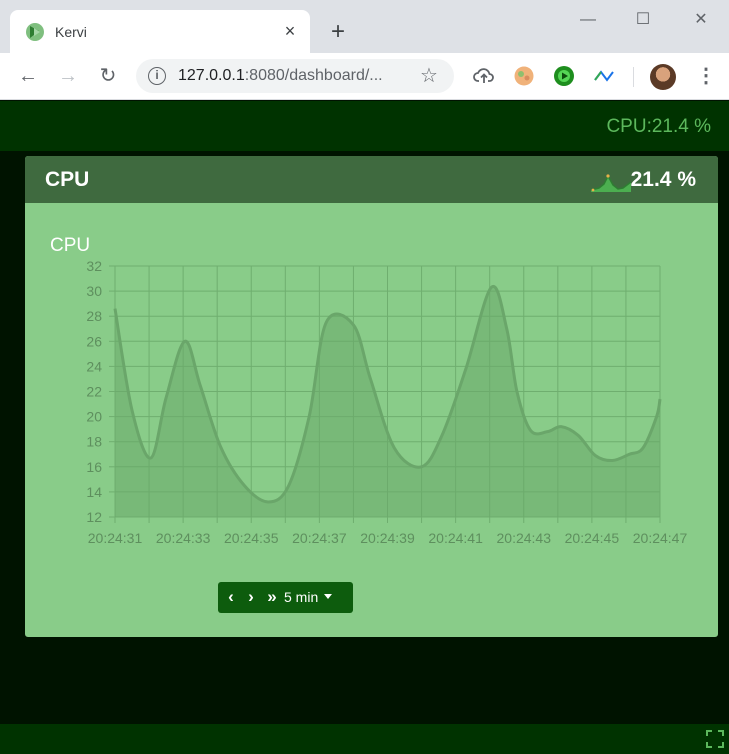  I want to click on y-tick-label: 16, so click(94, 467).